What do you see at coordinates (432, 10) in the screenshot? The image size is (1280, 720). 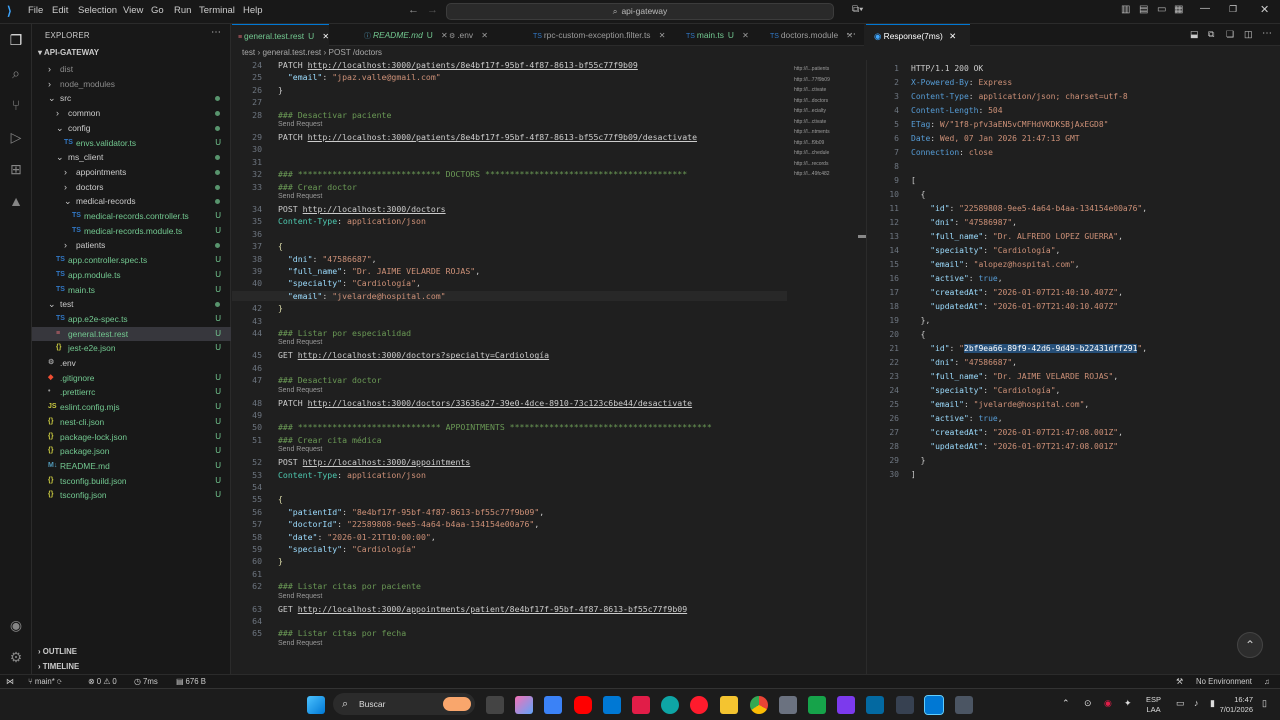 I see `forward-arrow-icon: →` at bounding box center [432, 10].